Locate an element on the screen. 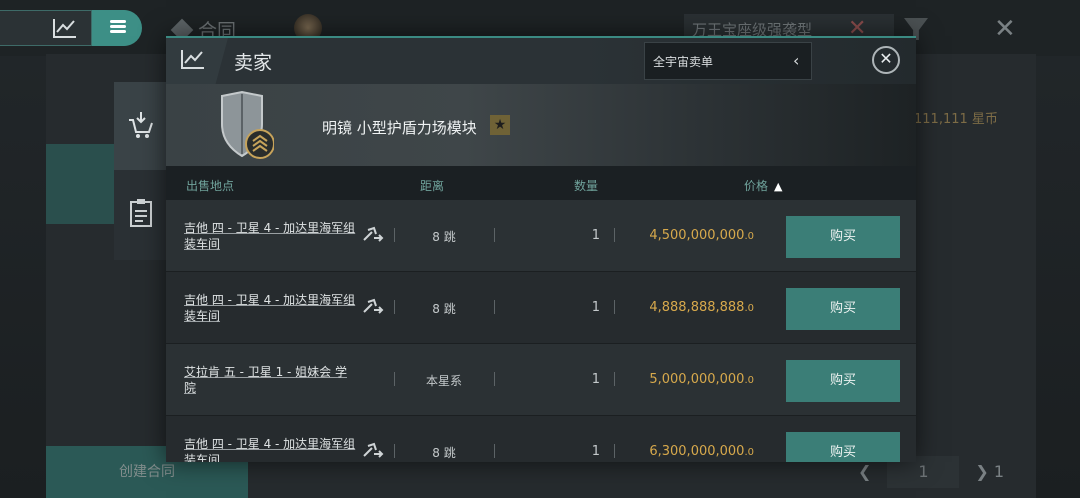 This screenshot has height=498, width=1080. star-icon: ★ is located at coordinates (500, 125).